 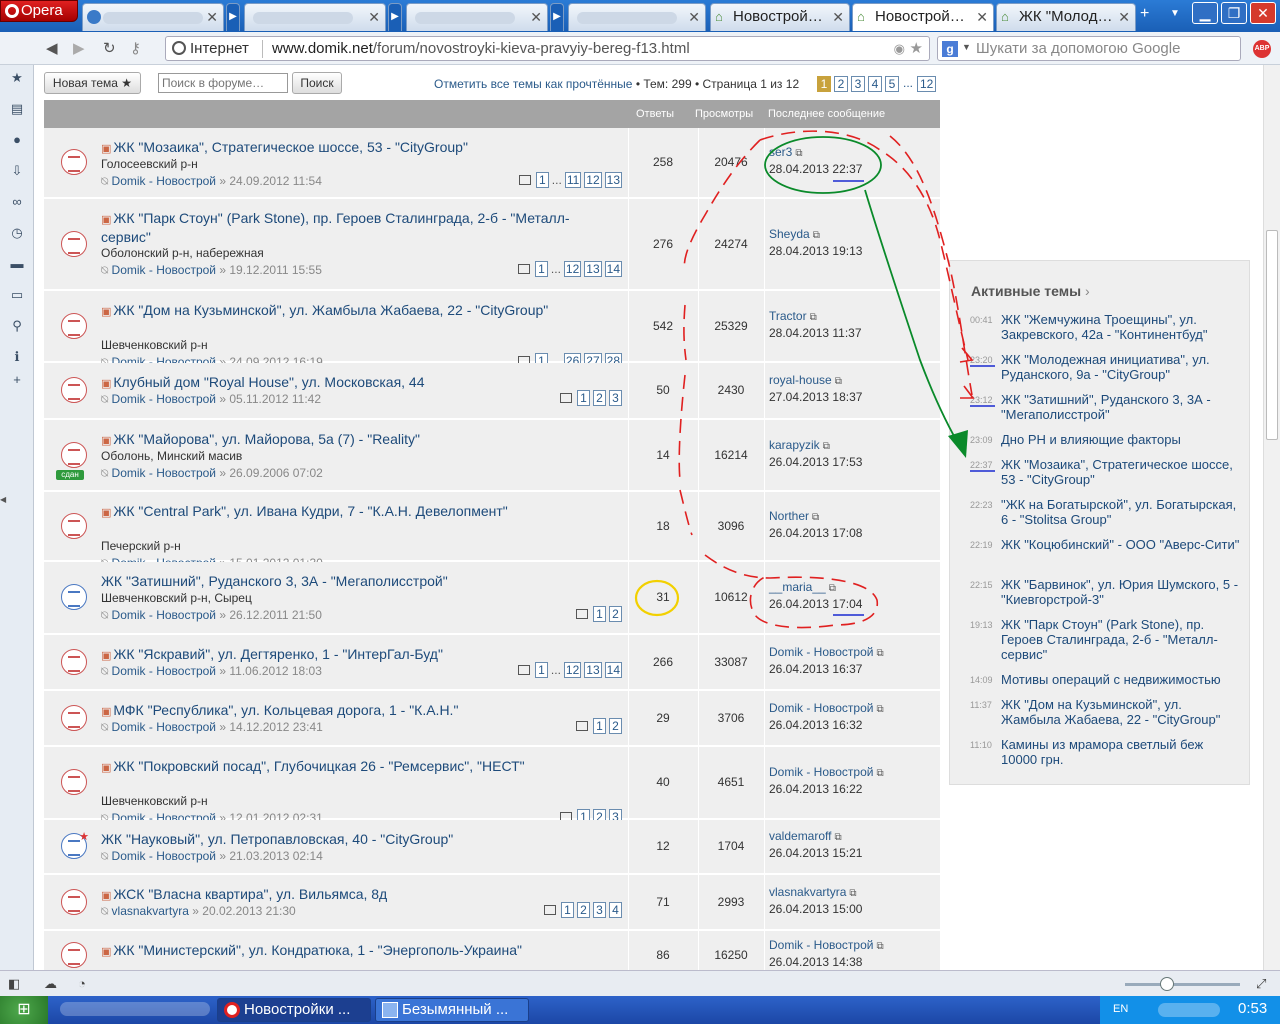 I want to click on active-topics-heading: Активные темы ›, so click(x=1030, y=291).